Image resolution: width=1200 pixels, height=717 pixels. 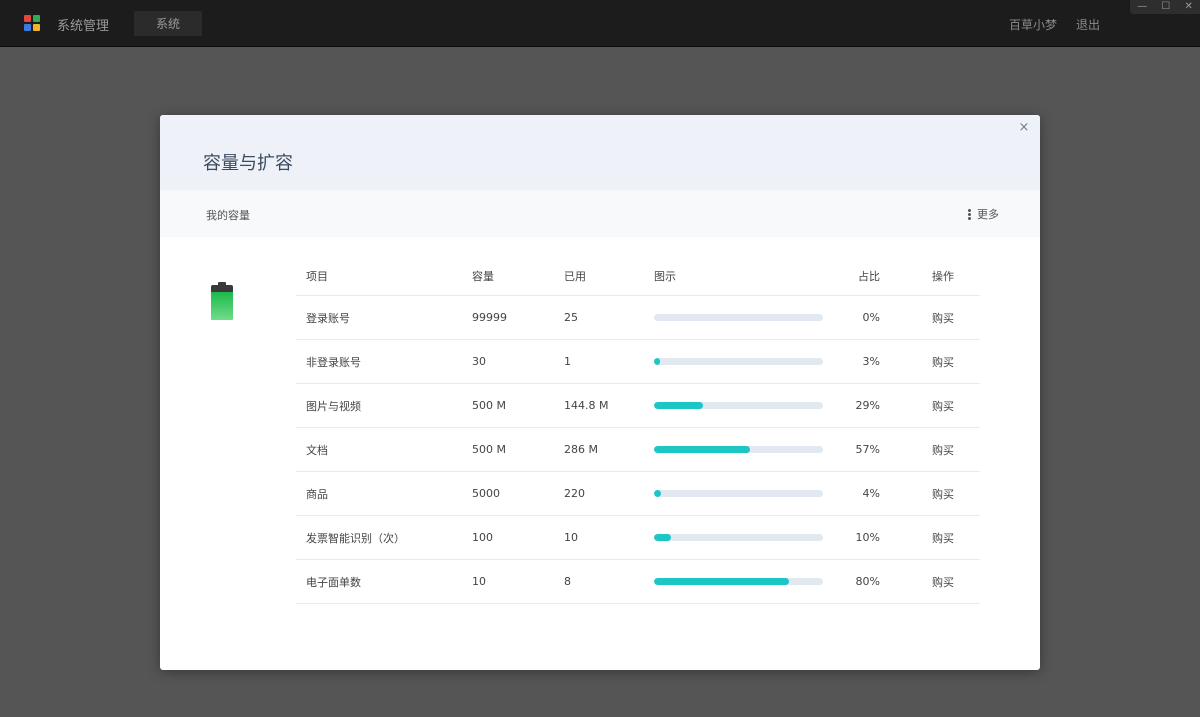 What do you see at coordinates (222, 306) in the screenshot?
I see `battery-level` at bounding box center [222, 306].